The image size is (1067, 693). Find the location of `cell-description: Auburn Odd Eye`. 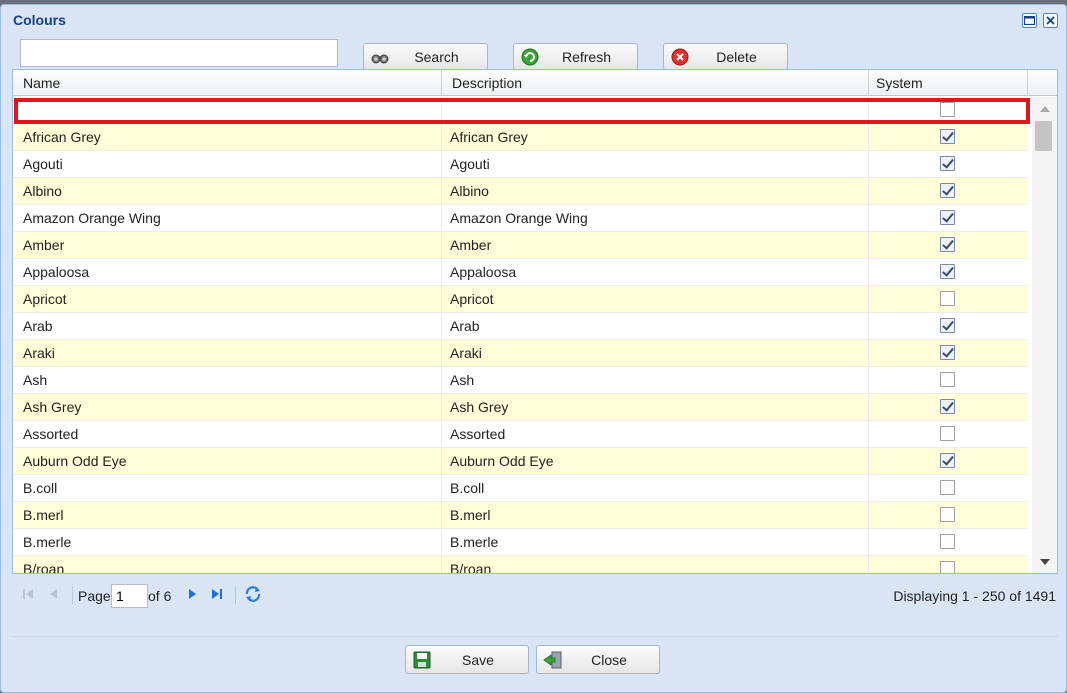

cell-description: Auburn Odd Eye is located at coordinates (655, 461).